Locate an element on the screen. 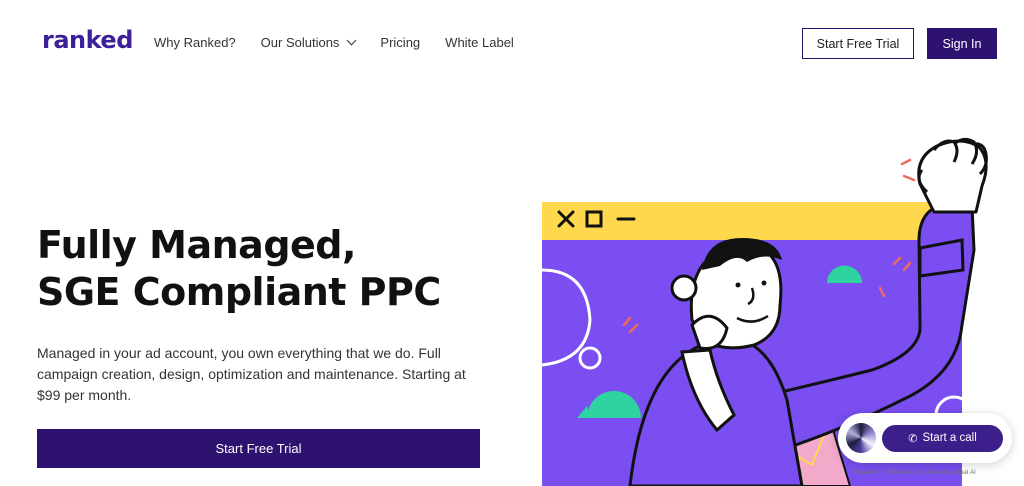 The height and width of the screenshot is (486, 1024). nav-our-solutions: Our Solutions is located at coordinates (308, 42).